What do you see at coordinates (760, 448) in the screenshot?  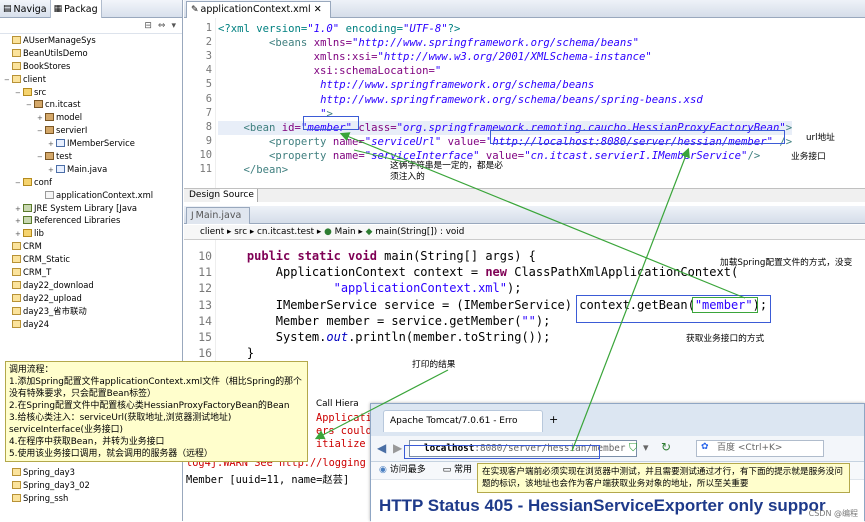 I see `search-input: 百度 <Ctrl+K>` at bounding box center [760, 448].